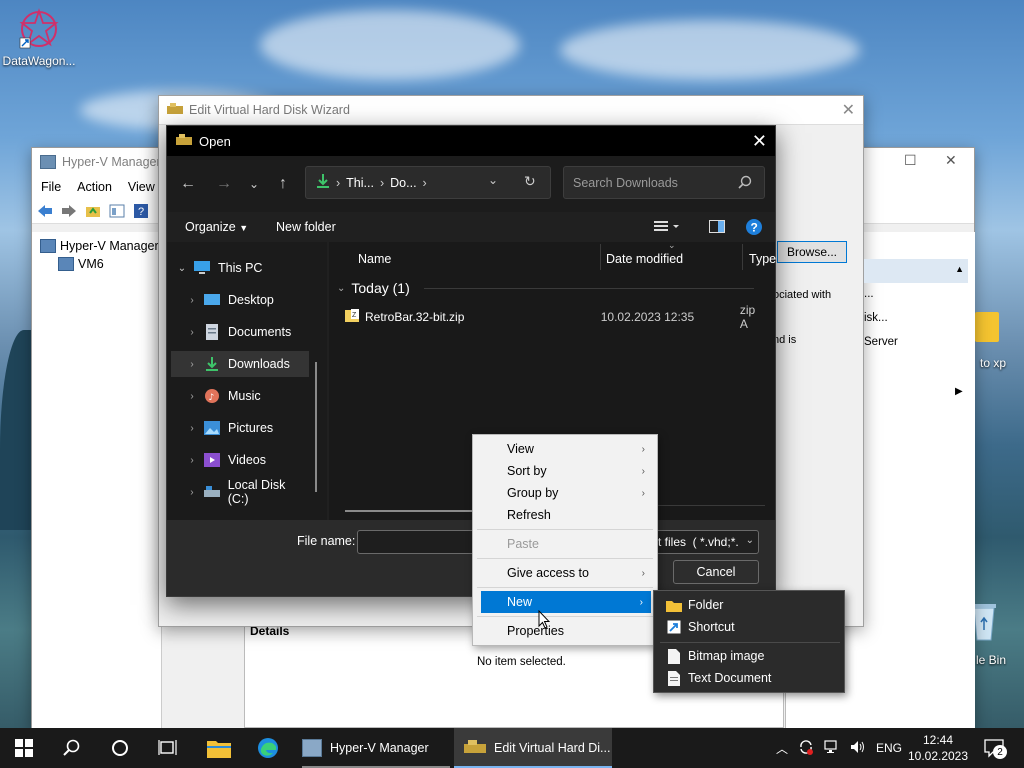 This screenshot has width=1024, height=768. What do you see at coordinates (97, 480) in the screenshot?
I see `hyperv-tree: Hyper-V Manager VM6` at bounding box center [97, 480].